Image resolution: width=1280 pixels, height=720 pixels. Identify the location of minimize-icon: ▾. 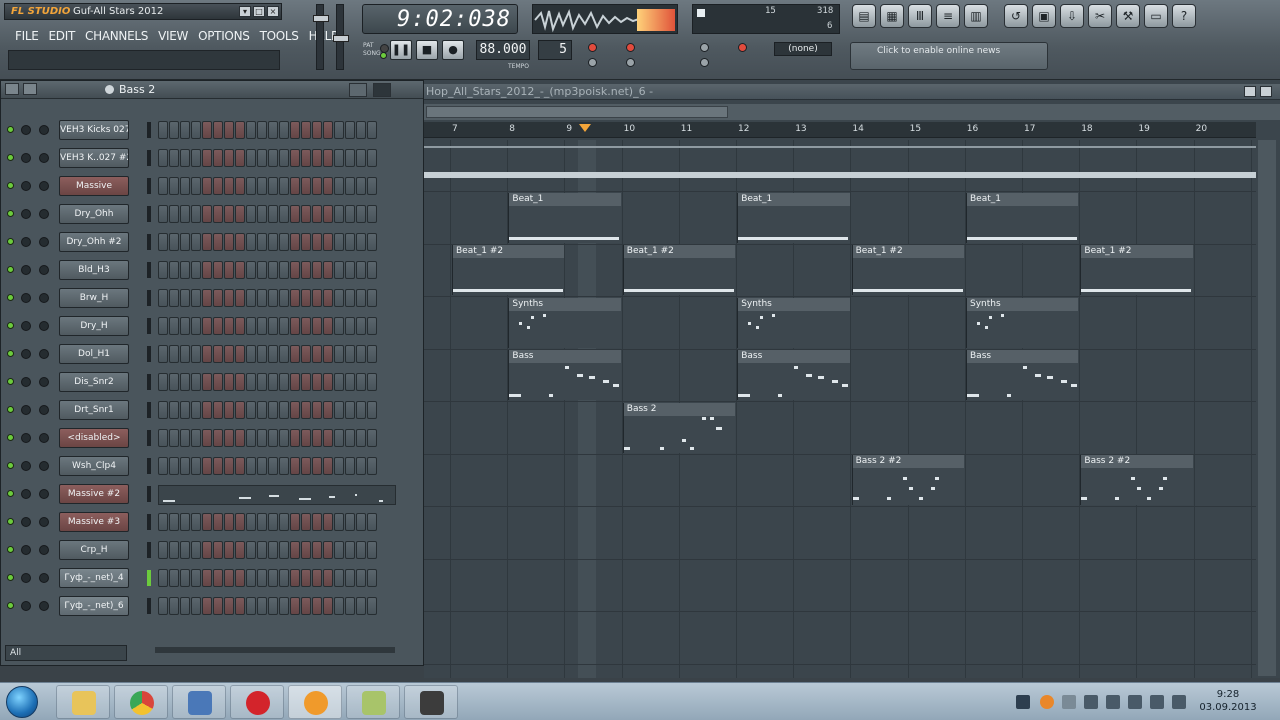
(245, 11).